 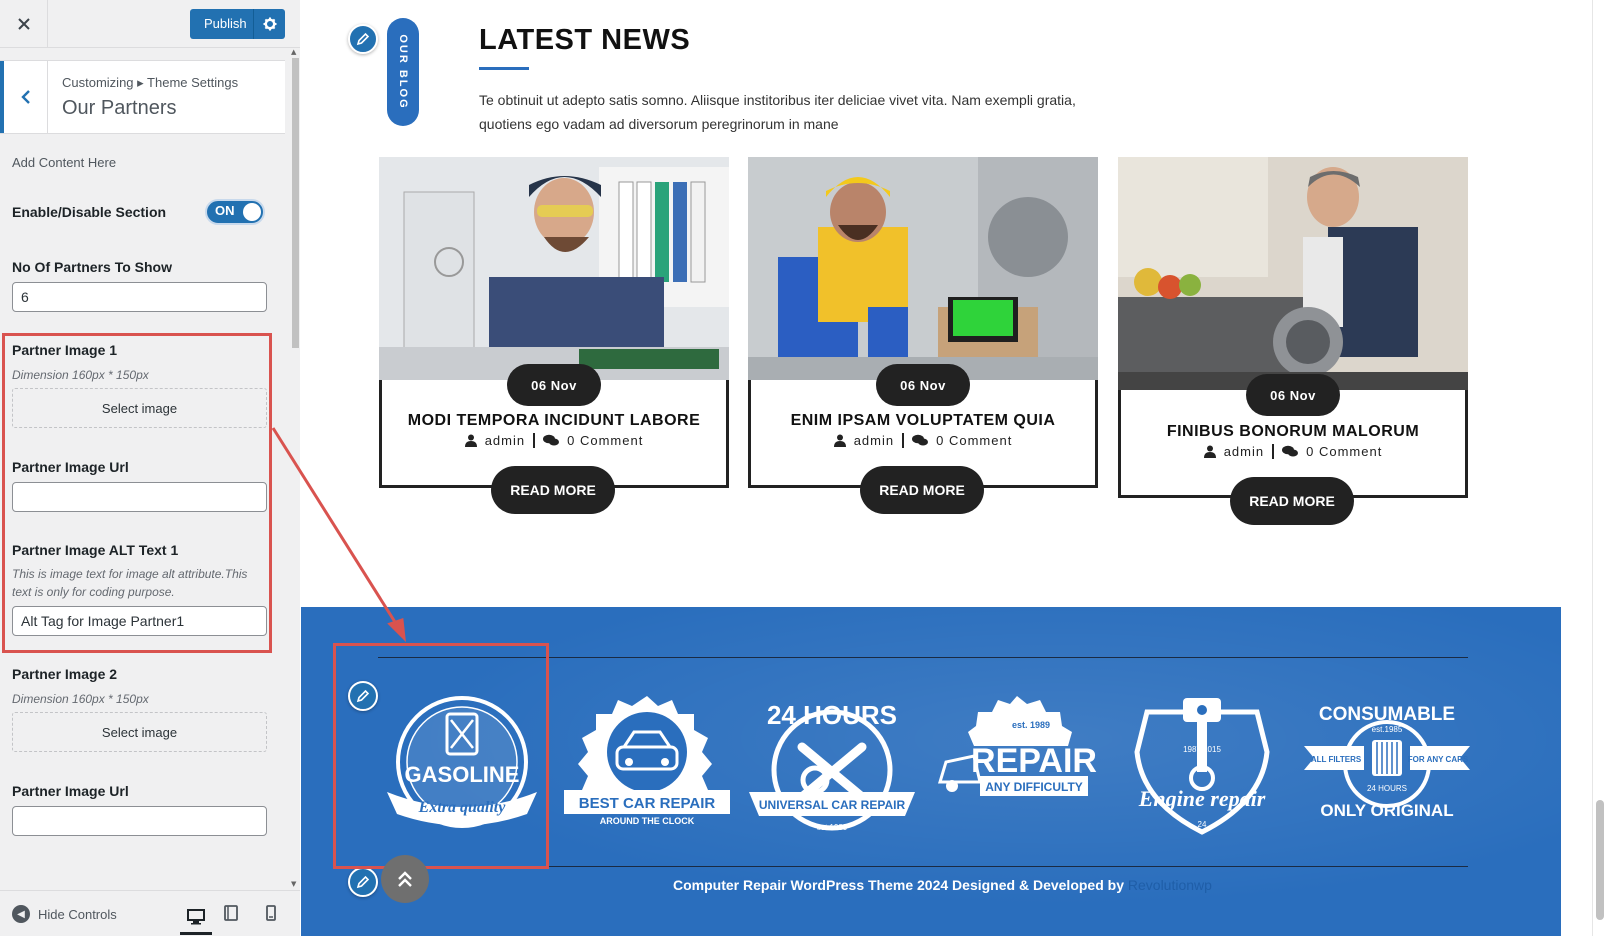 I want to click on partner-logo-best-car-repair: BEST CAR REPAIR AROUND THE CLOCK, so click(x=647, y=767).